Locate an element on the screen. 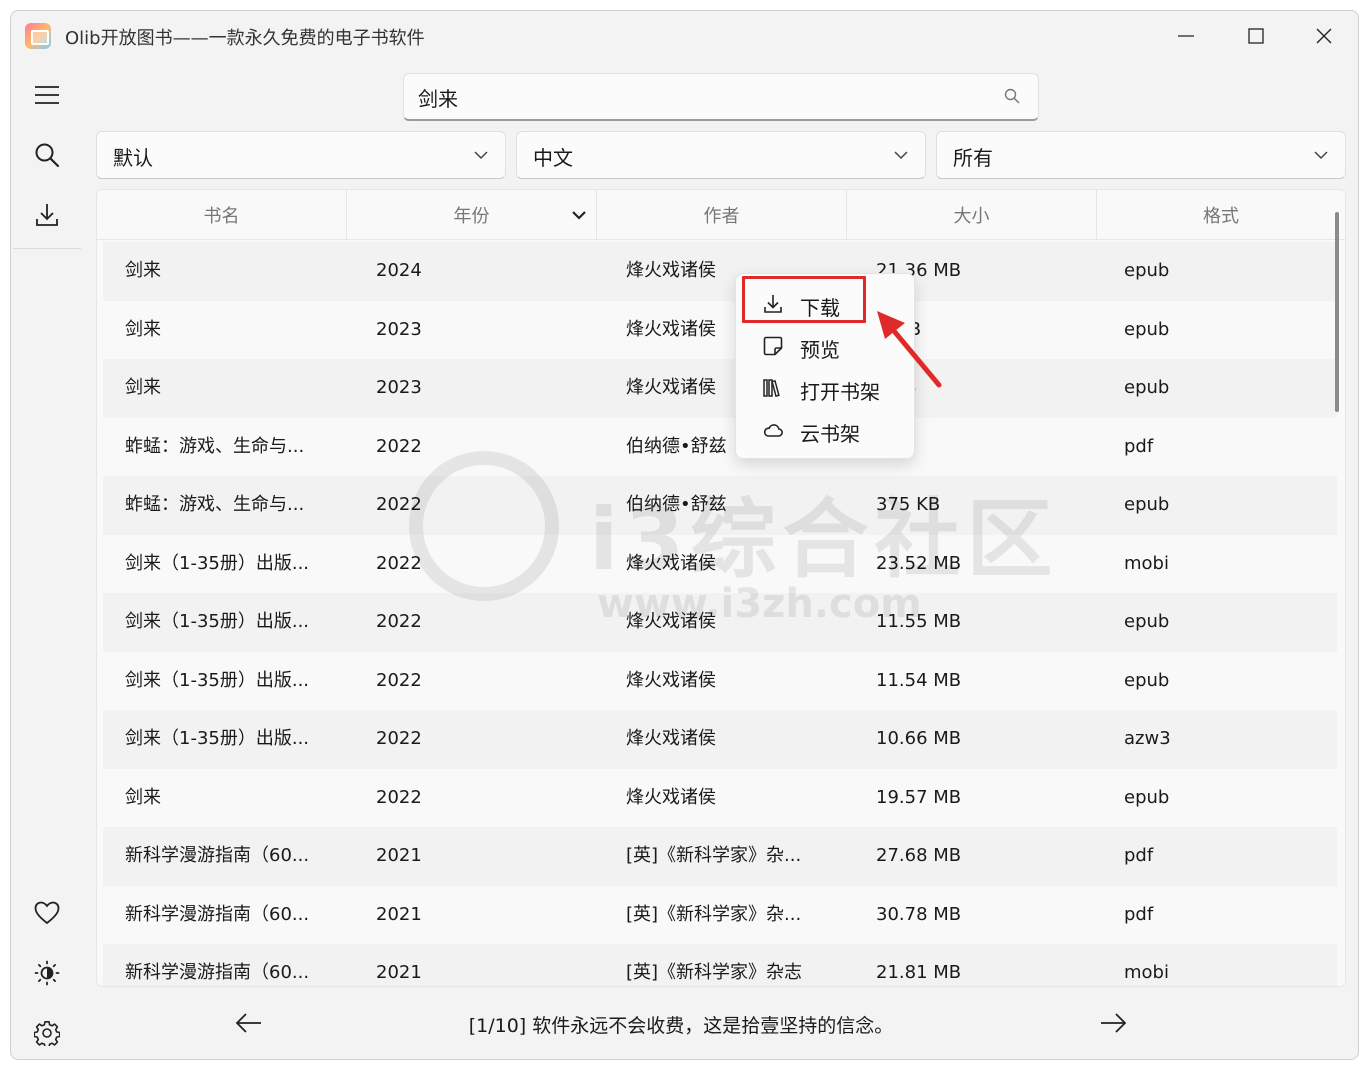  size-cell: 30.78 MB is located at coordinates (919, 914).